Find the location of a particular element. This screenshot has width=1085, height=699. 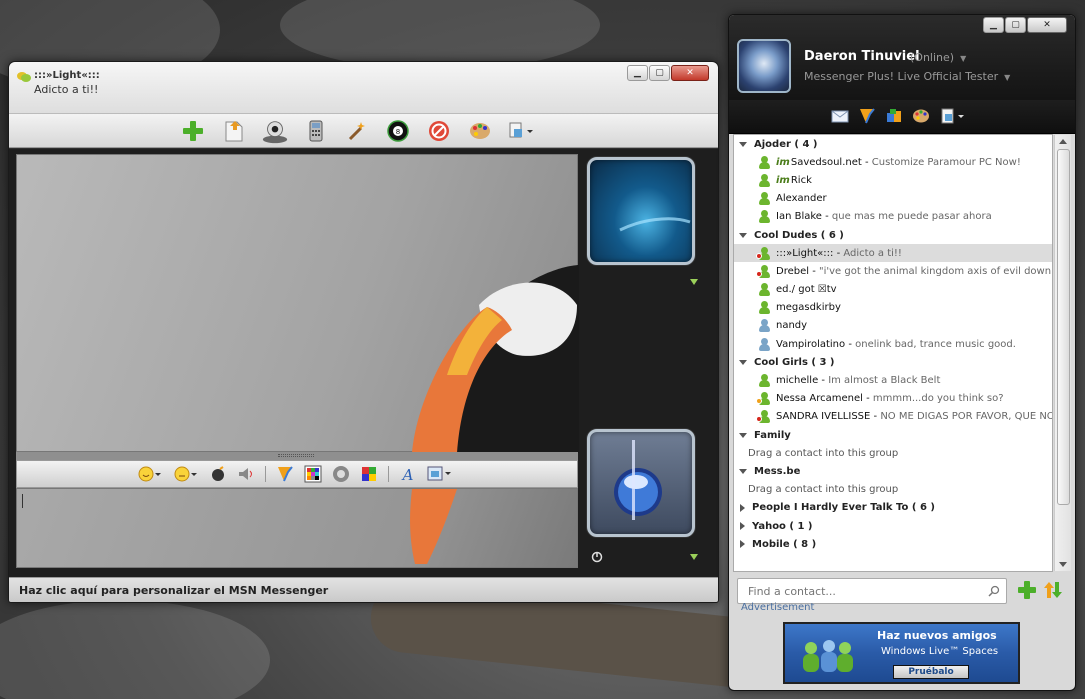

ink-icon is located at coordinates (369, 474).